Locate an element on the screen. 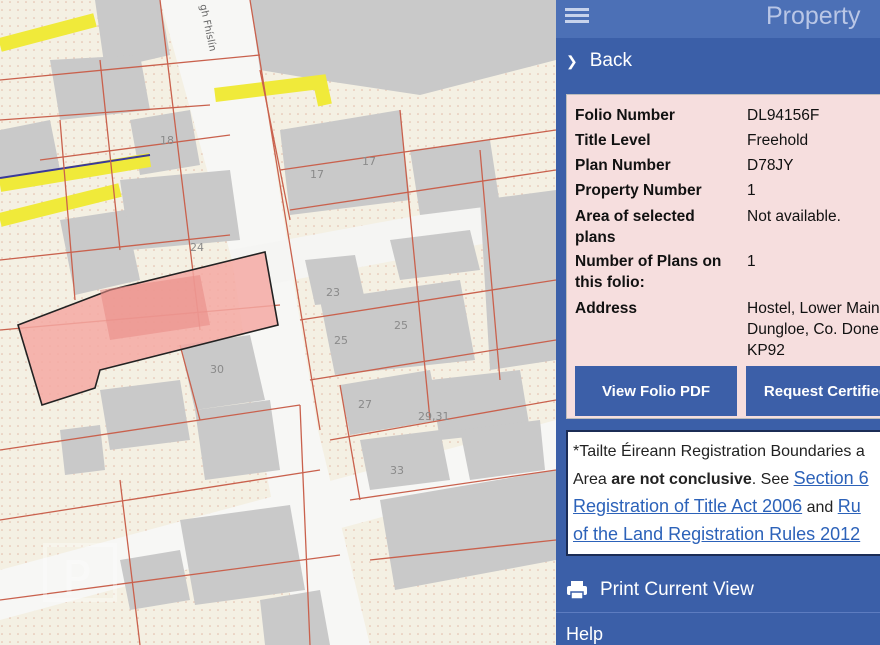 The width and height of the screenshot is (880, 645). printer-icon is located at coordinates (577, 590).